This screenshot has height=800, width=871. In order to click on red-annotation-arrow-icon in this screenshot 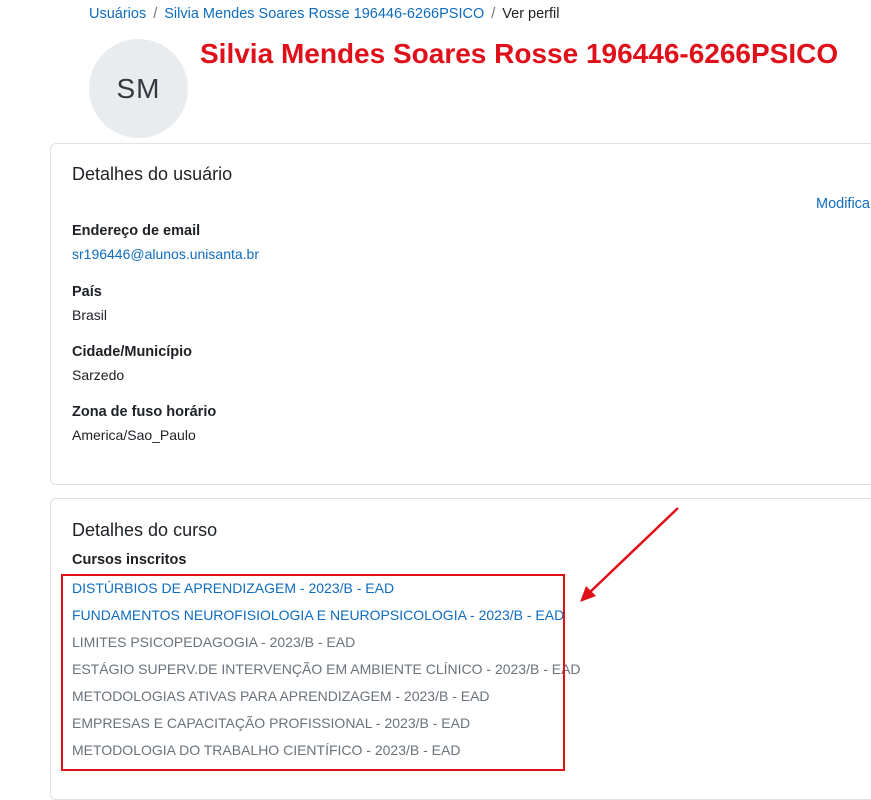, I will do `click(629, 554)`.